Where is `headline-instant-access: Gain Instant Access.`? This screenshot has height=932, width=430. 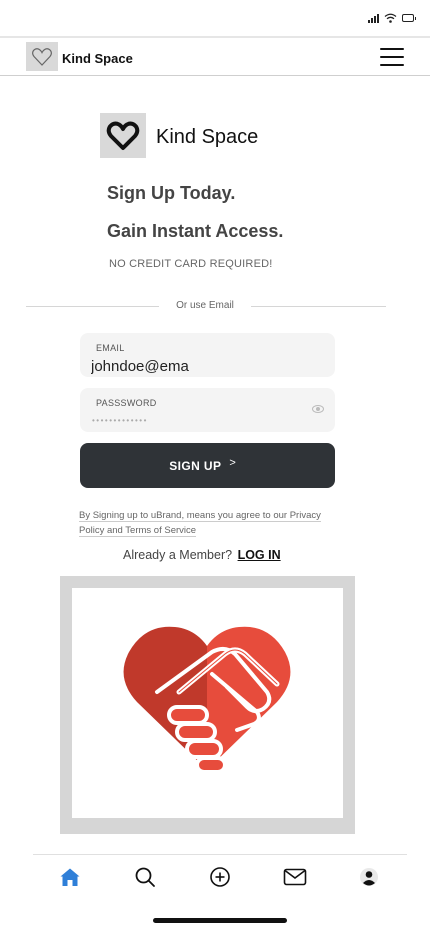
headline-instant-access: Gain Instant Access. is located at coordinates (195, 231).